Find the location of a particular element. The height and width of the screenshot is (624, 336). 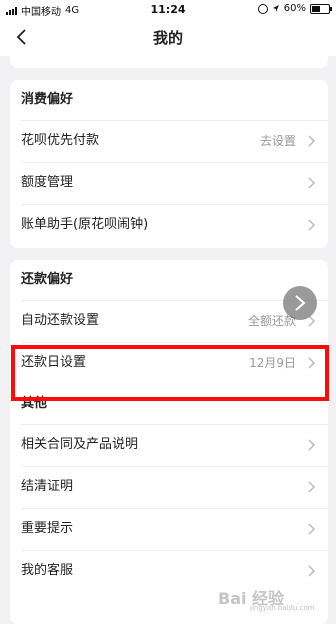

status-bar: 中国移动 4G 11:24 60% is located at coordinates (168, 10).